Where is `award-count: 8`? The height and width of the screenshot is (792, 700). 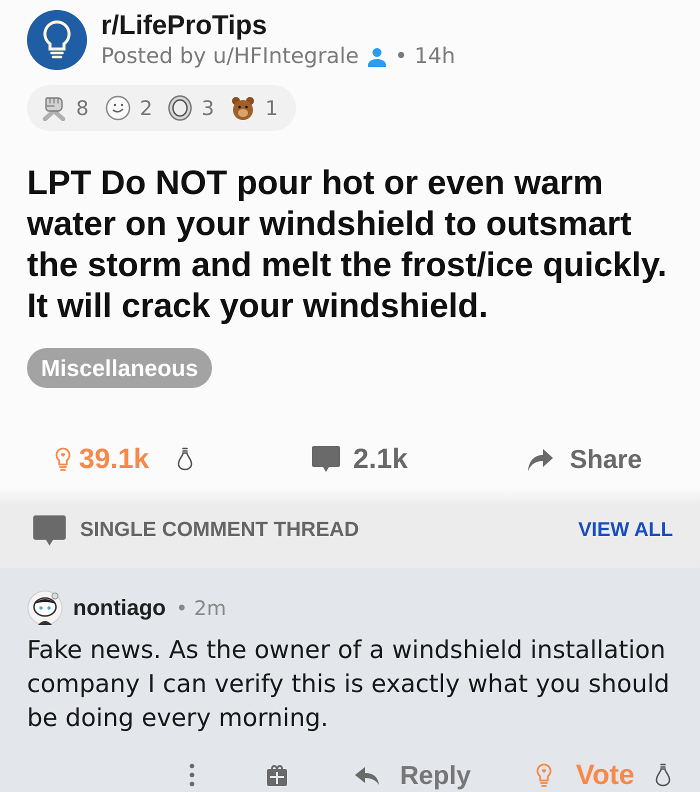
award-count: 8 is located at coordinates (82, 108).